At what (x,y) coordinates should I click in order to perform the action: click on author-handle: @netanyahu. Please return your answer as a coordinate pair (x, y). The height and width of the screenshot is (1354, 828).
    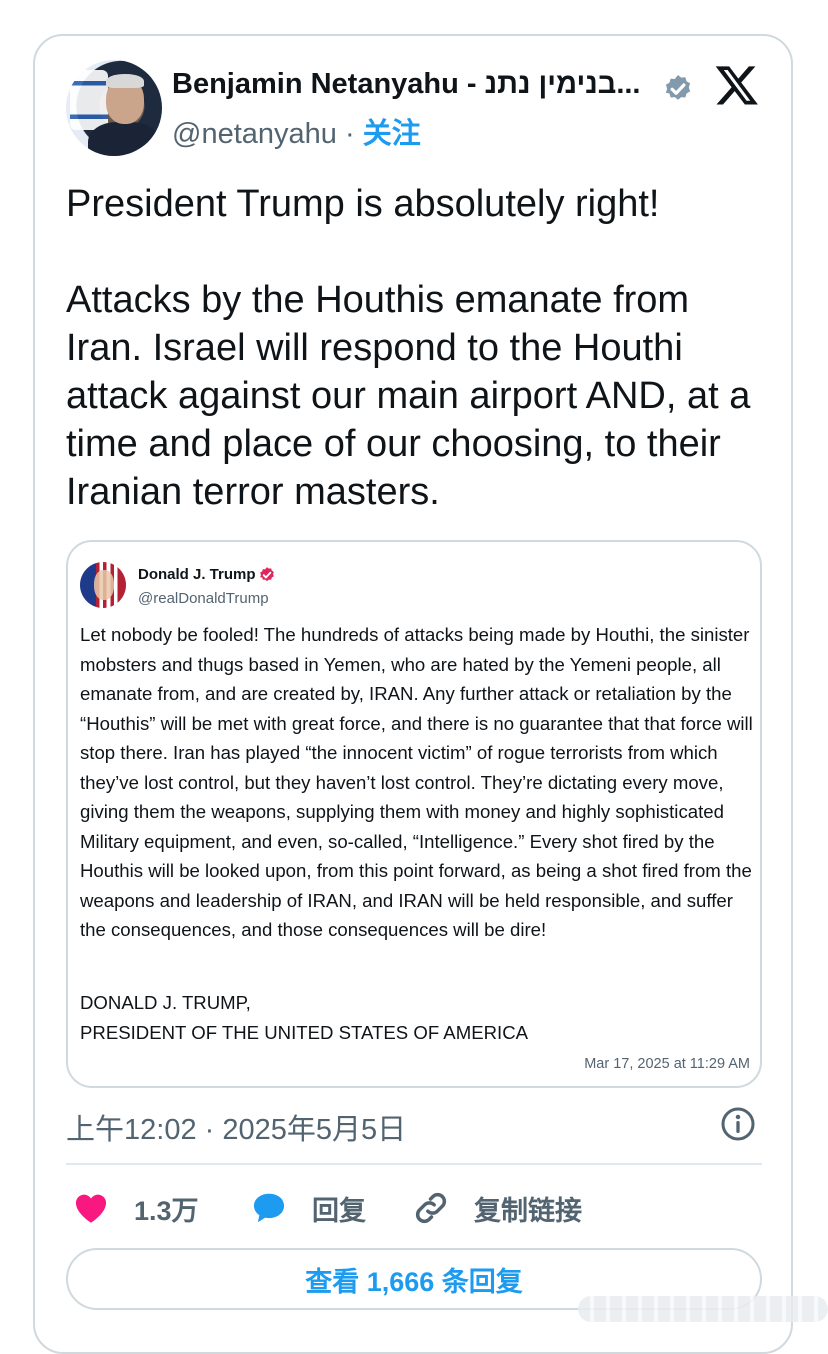
    Looking at the image, I should click on (254, 134).